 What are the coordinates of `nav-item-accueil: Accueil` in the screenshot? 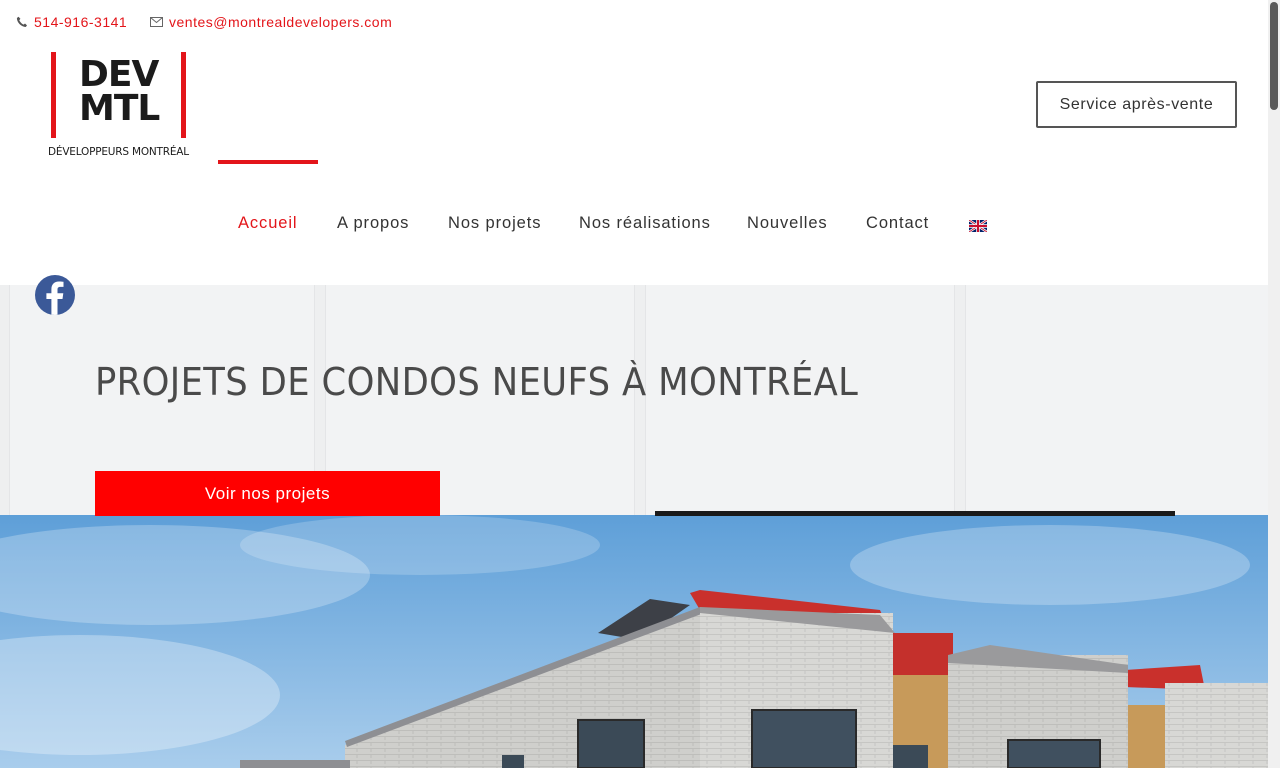 It's located at (268, 223).